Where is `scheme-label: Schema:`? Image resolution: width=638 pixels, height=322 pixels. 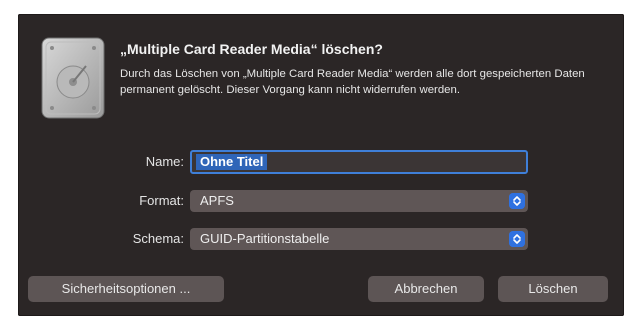
scheme-label: Schema: is located at coordinates (158, 238).